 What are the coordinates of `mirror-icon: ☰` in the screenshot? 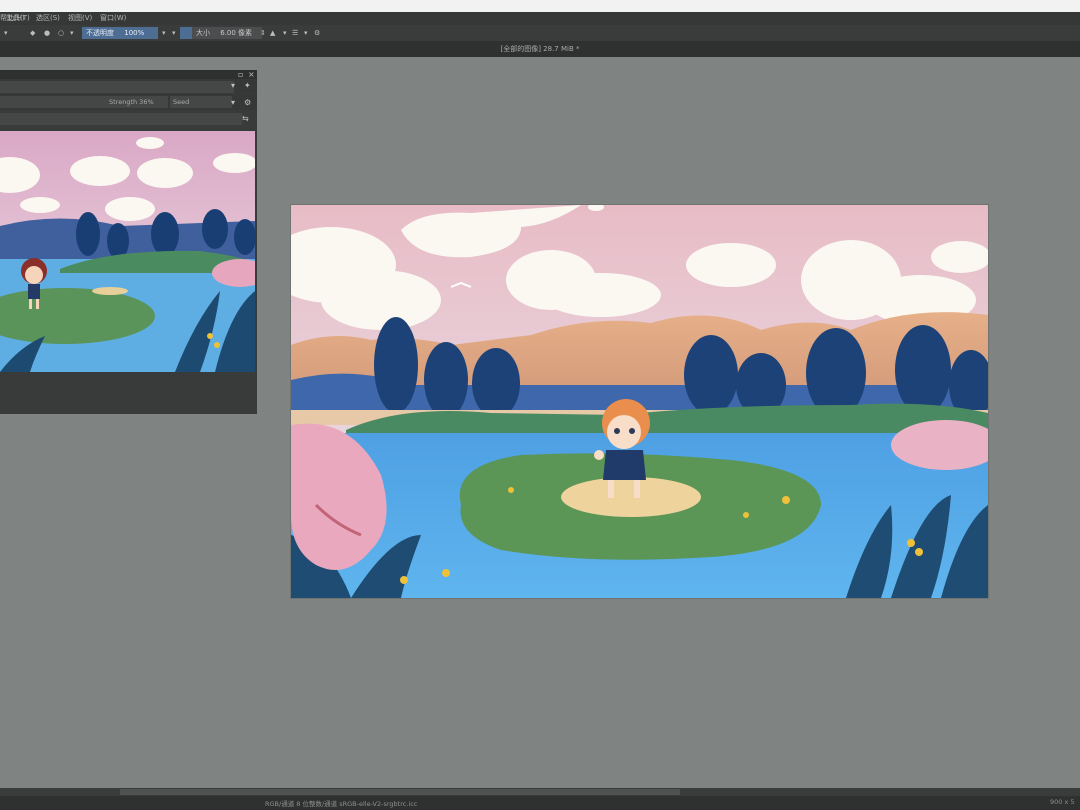 It's located at (295, 33).